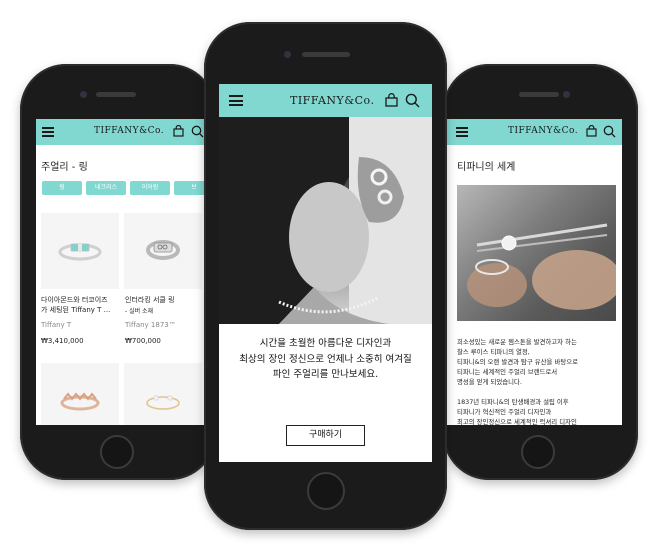  What do you see at coordinates (80, 401) in the screenshot?
I see `ring-rose-gold-image` at bounding box center [80, 401].